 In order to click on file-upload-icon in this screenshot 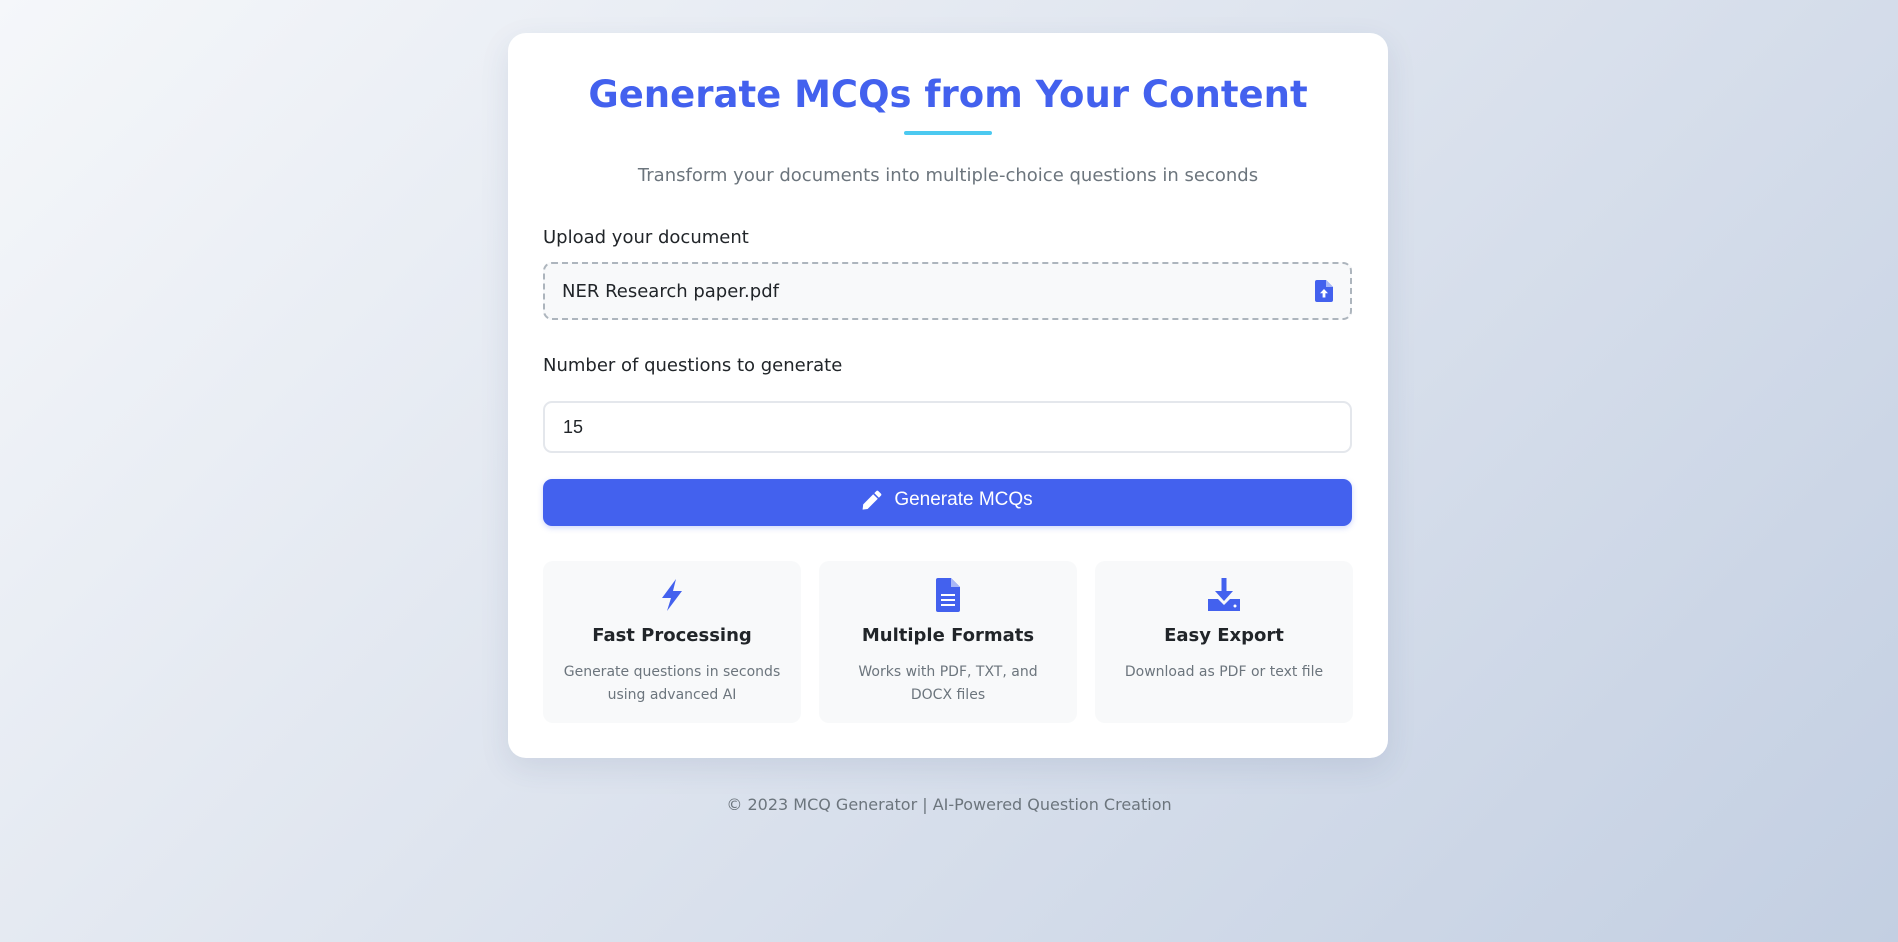, I will do `click(1324, 291)`.